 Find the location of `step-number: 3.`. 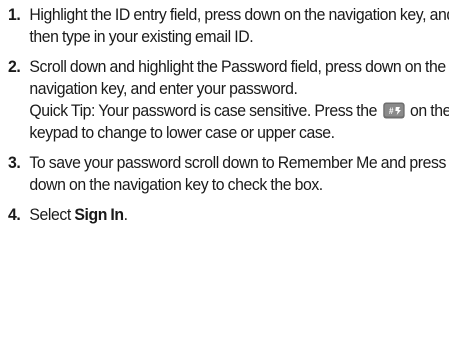

step-number: 3. is located at coordinates (14, 162).